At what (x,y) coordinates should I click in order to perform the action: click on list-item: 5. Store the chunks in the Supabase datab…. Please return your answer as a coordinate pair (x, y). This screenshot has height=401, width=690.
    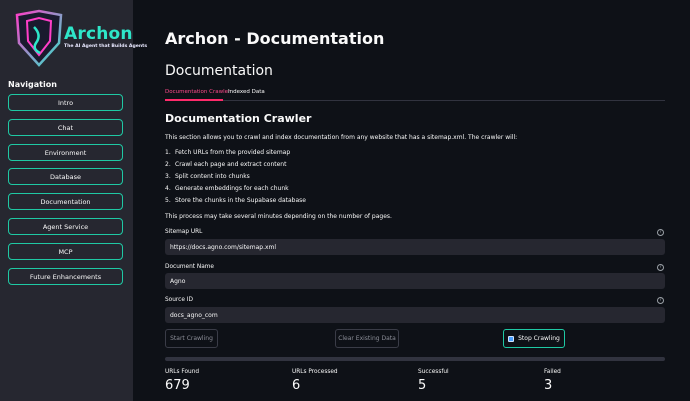
    Looking at the image, I should click on (235, 200).